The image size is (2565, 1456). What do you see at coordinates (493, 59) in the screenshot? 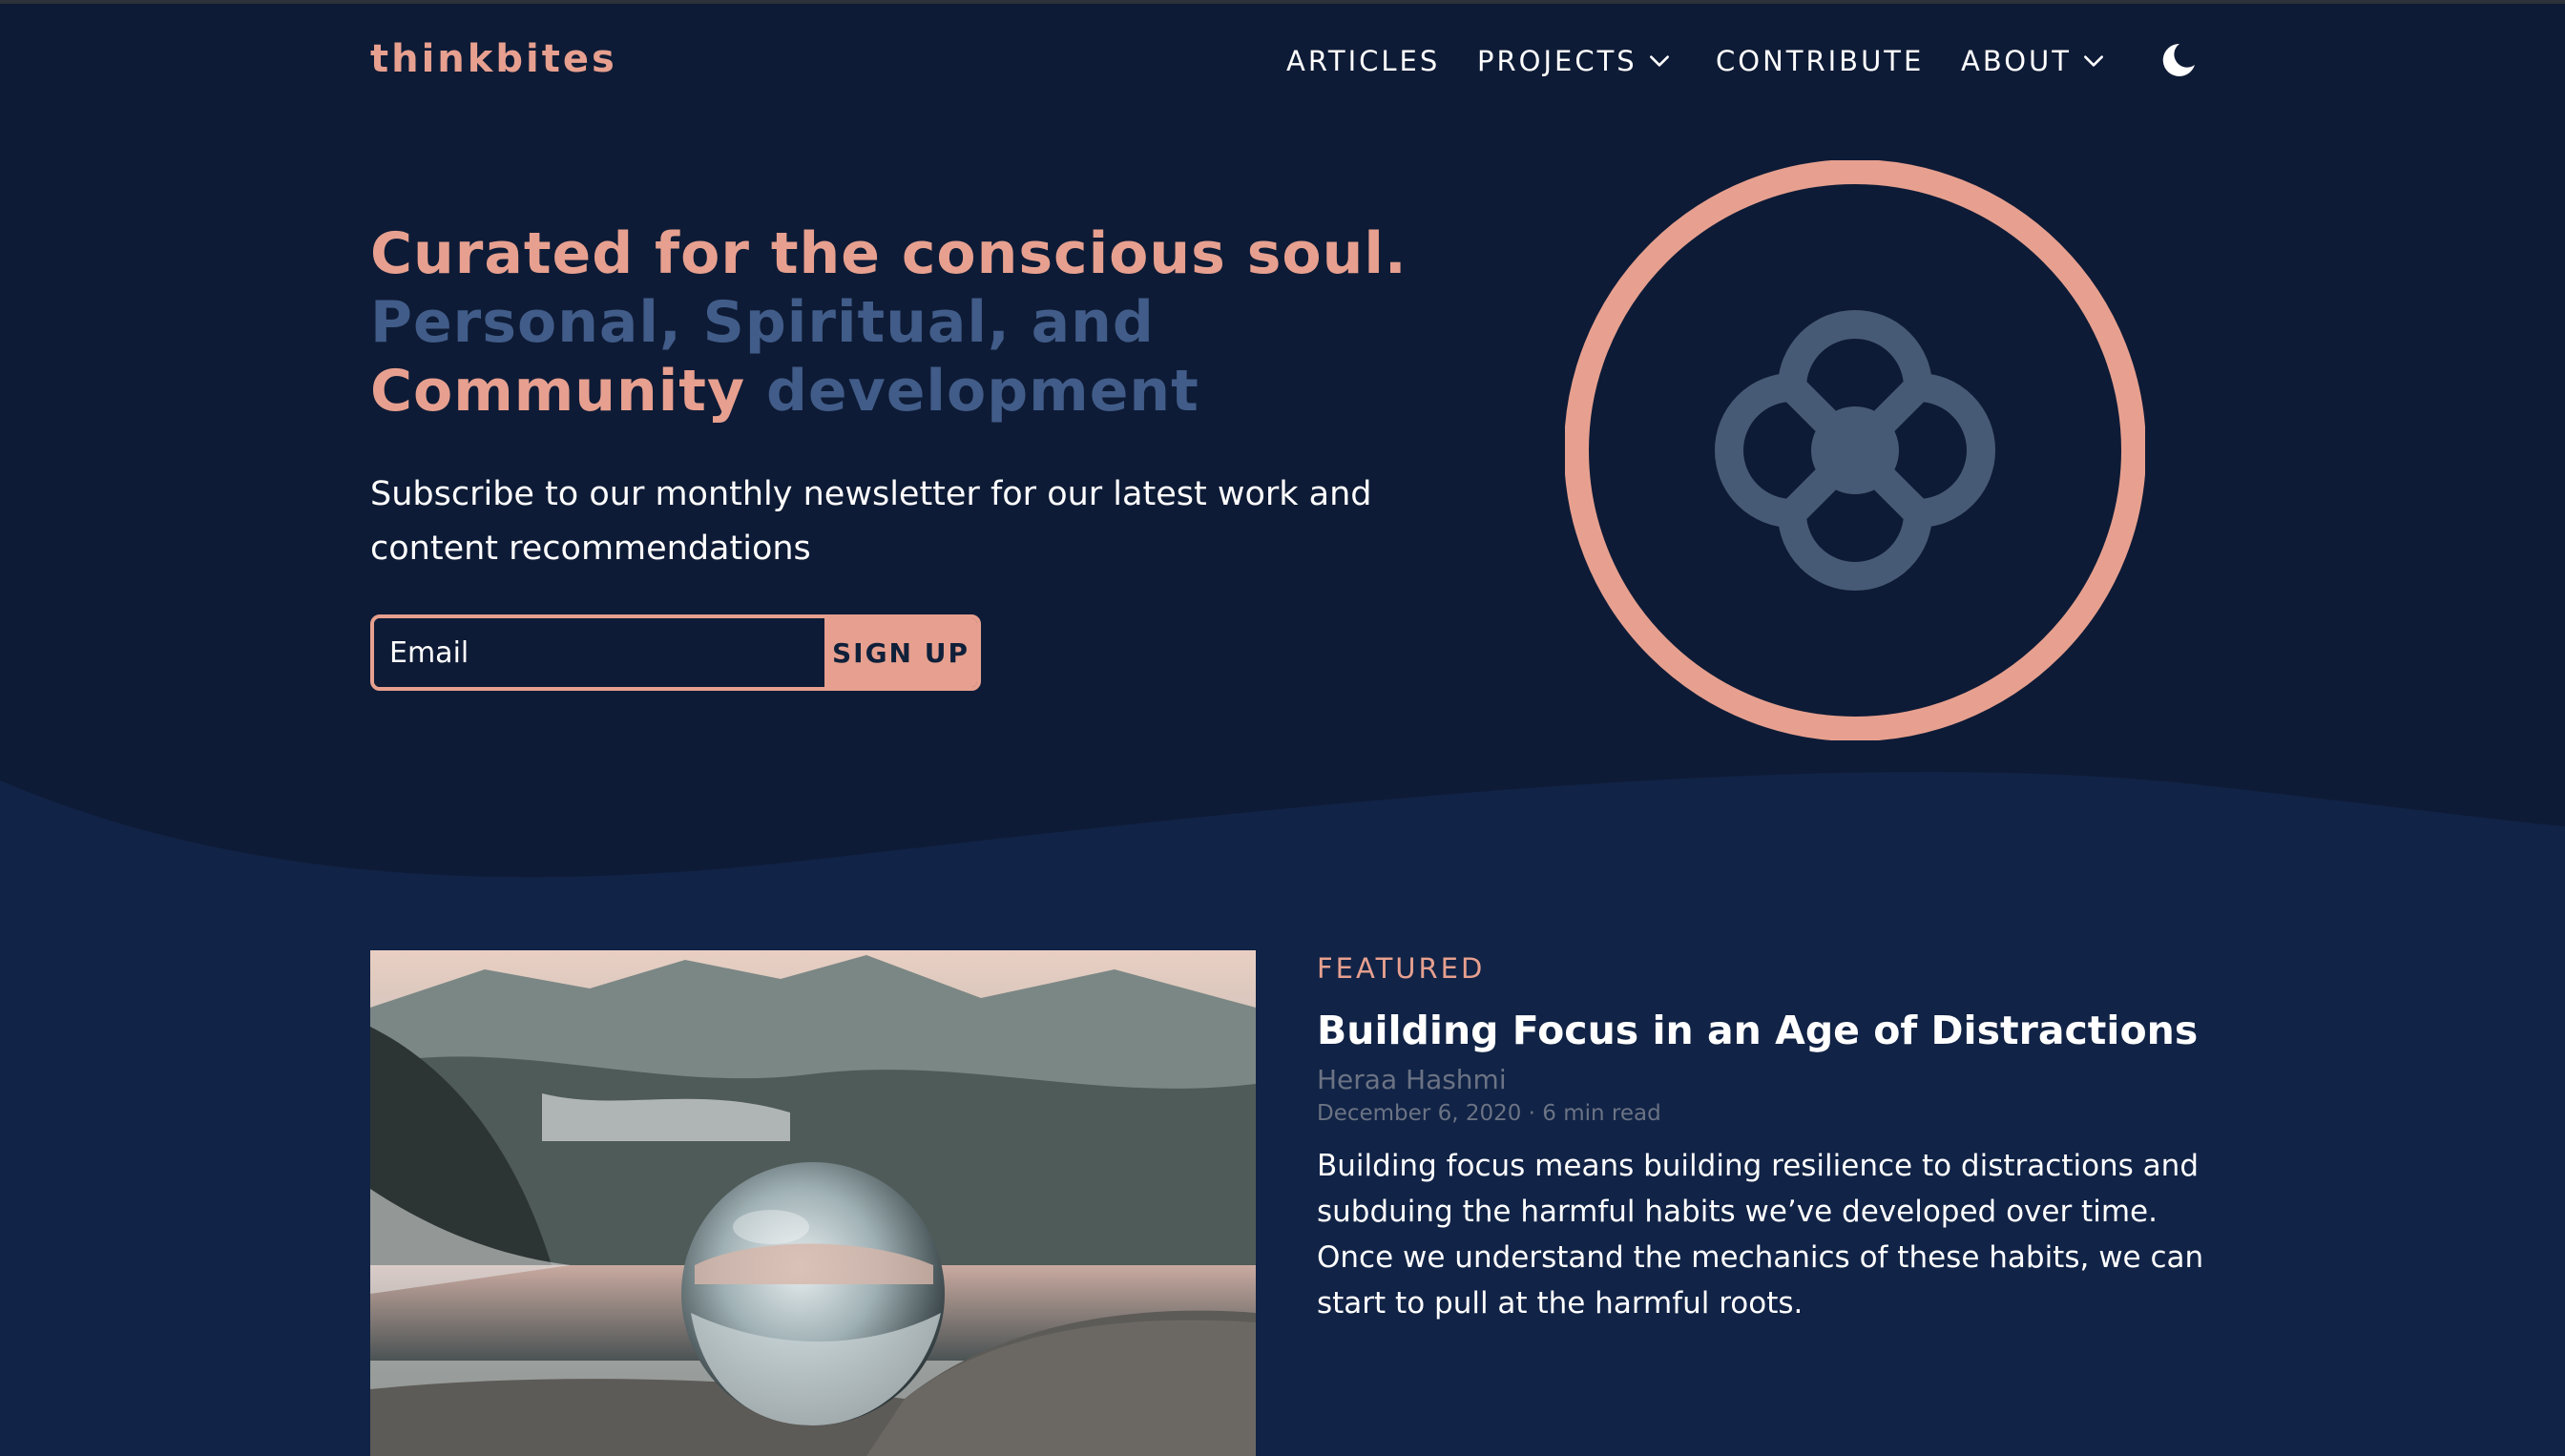
I see `site-logo: thinkbites` at bounding box center [493, 59].